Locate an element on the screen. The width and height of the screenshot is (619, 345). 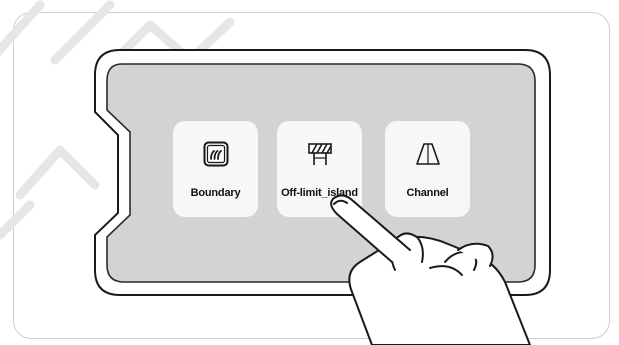
off-limit-island-button: Off-limit_island is located at coordinates (319, 169).